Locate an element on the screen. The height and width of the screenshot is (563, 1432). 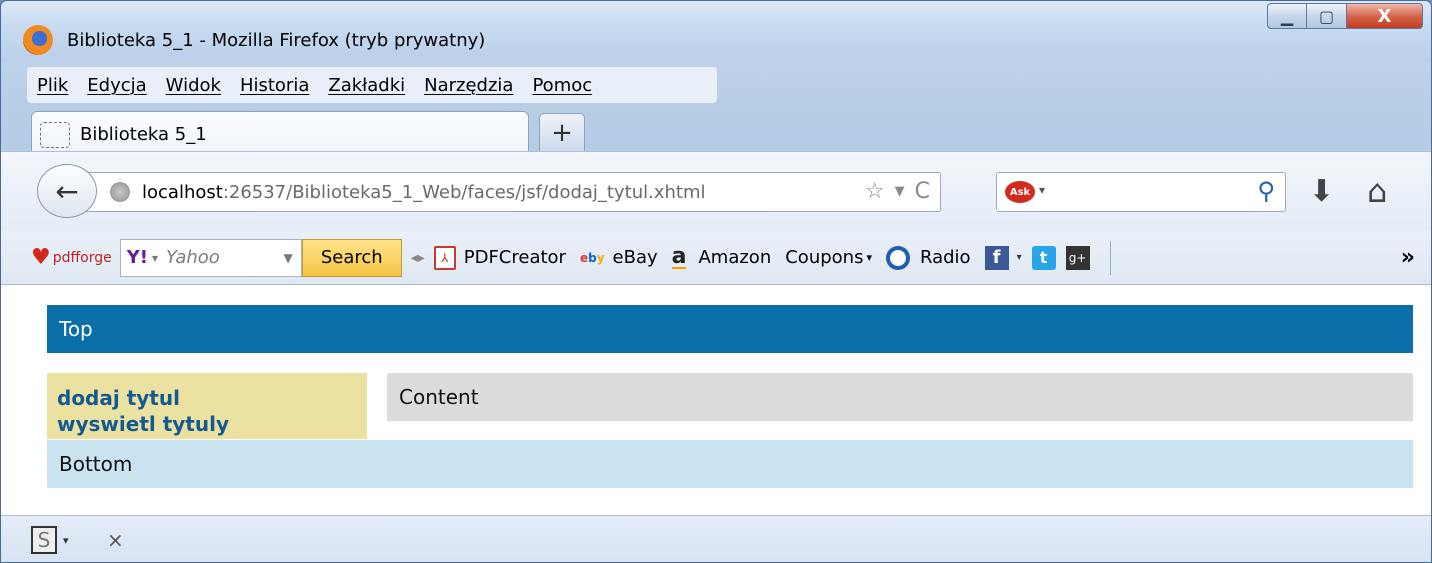
addon-bar: S ▾ × is located at coordinates (716, 538).